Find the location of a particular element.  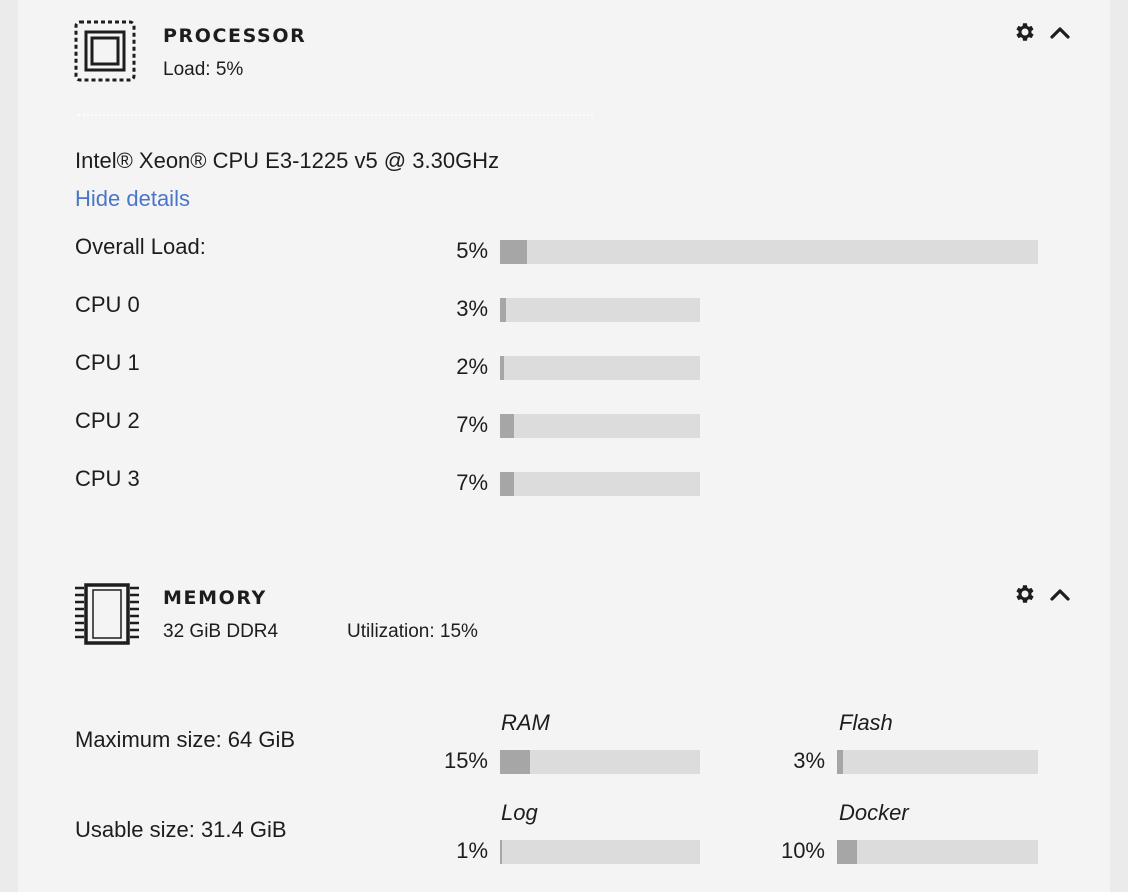

memory-title: MEMORY is located at coordinates (215, 598).